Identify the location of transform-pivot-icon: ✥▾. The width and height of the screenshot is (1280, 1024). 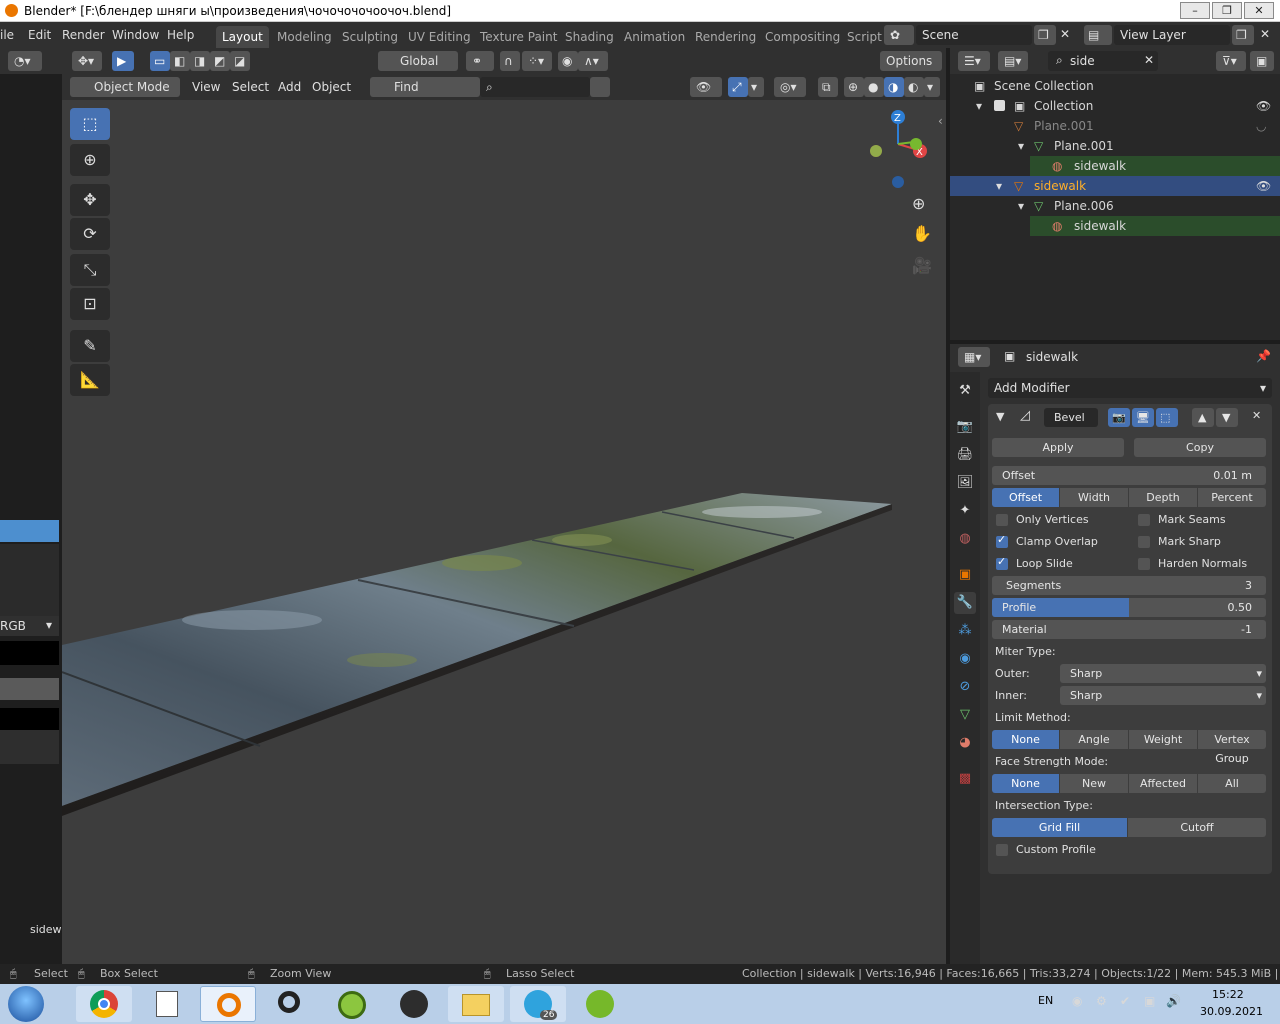
(87, 61).